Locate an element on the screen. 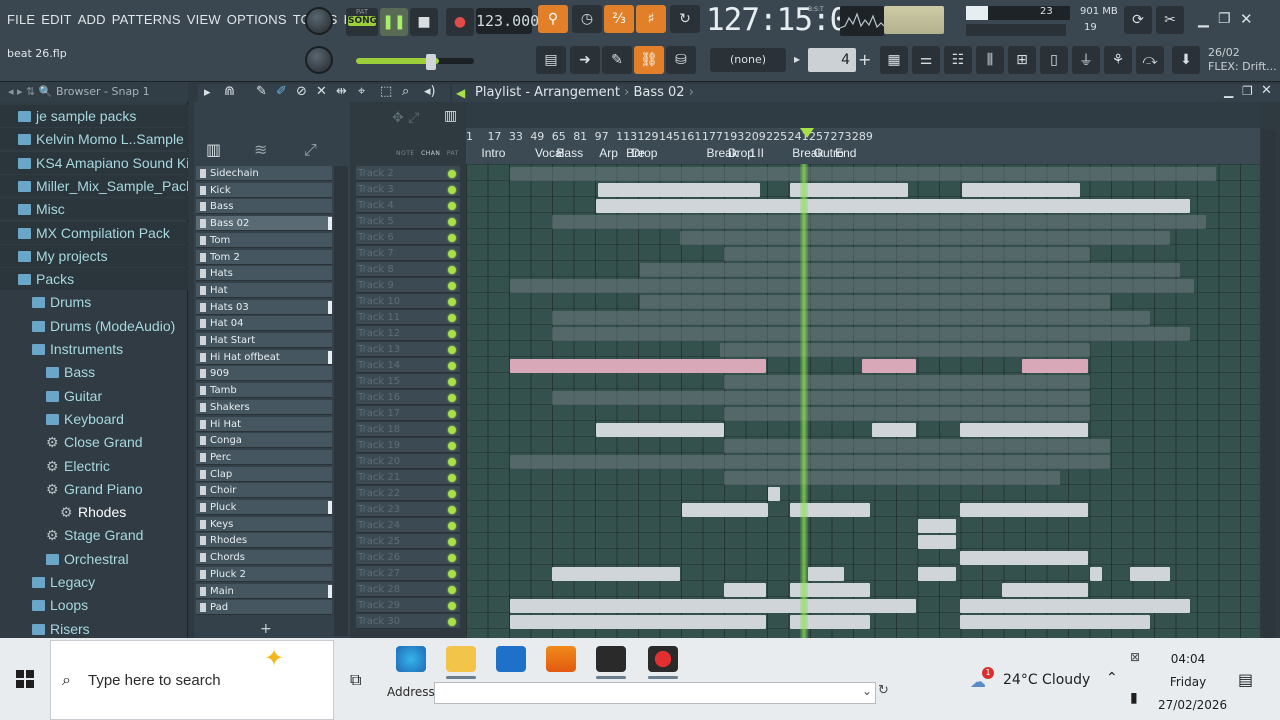 The image size is (1280, 720). track-header: Track 27 is located at coordinates (408, 573).